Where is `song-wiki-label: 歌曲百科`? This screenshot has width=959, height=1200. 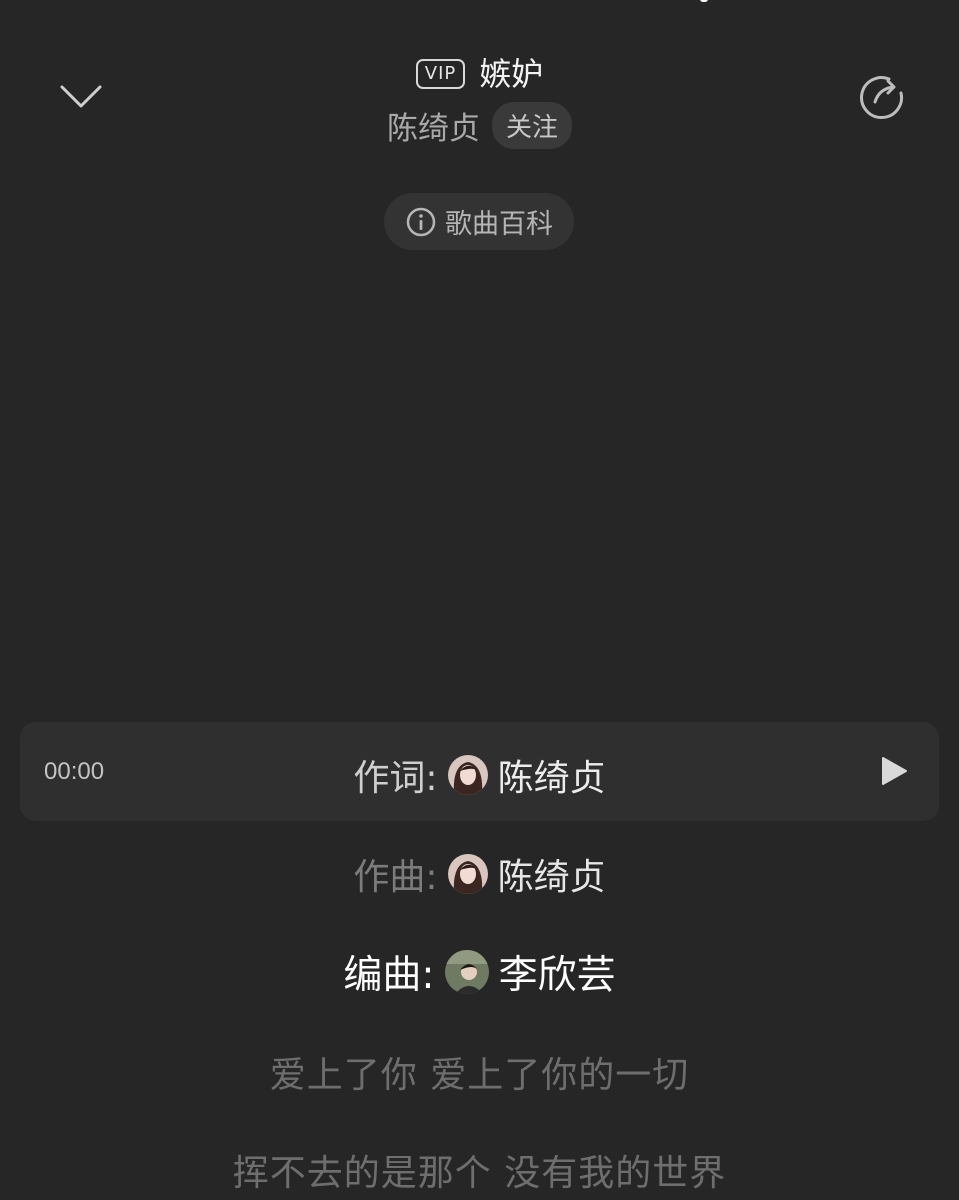
song-wiki-label: 歌曲百科 is located at coordinates (499, 224).